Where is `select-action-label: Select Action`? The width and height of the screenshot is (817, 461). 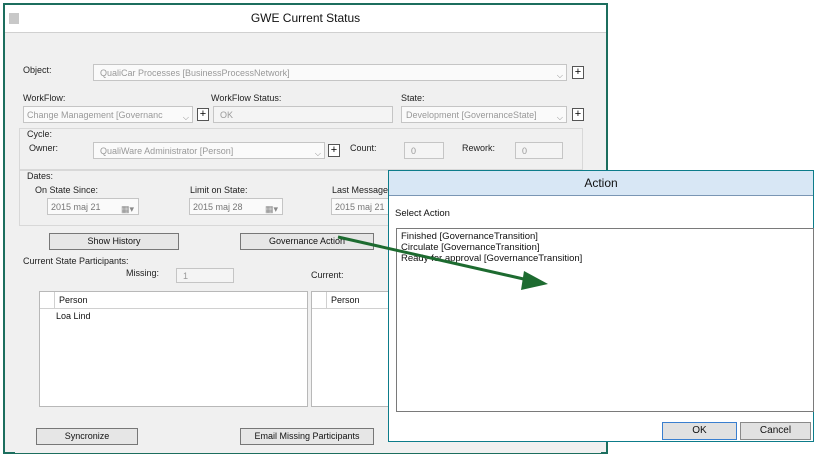
select-action-label: Select Action is located at coordinates (422, 213).